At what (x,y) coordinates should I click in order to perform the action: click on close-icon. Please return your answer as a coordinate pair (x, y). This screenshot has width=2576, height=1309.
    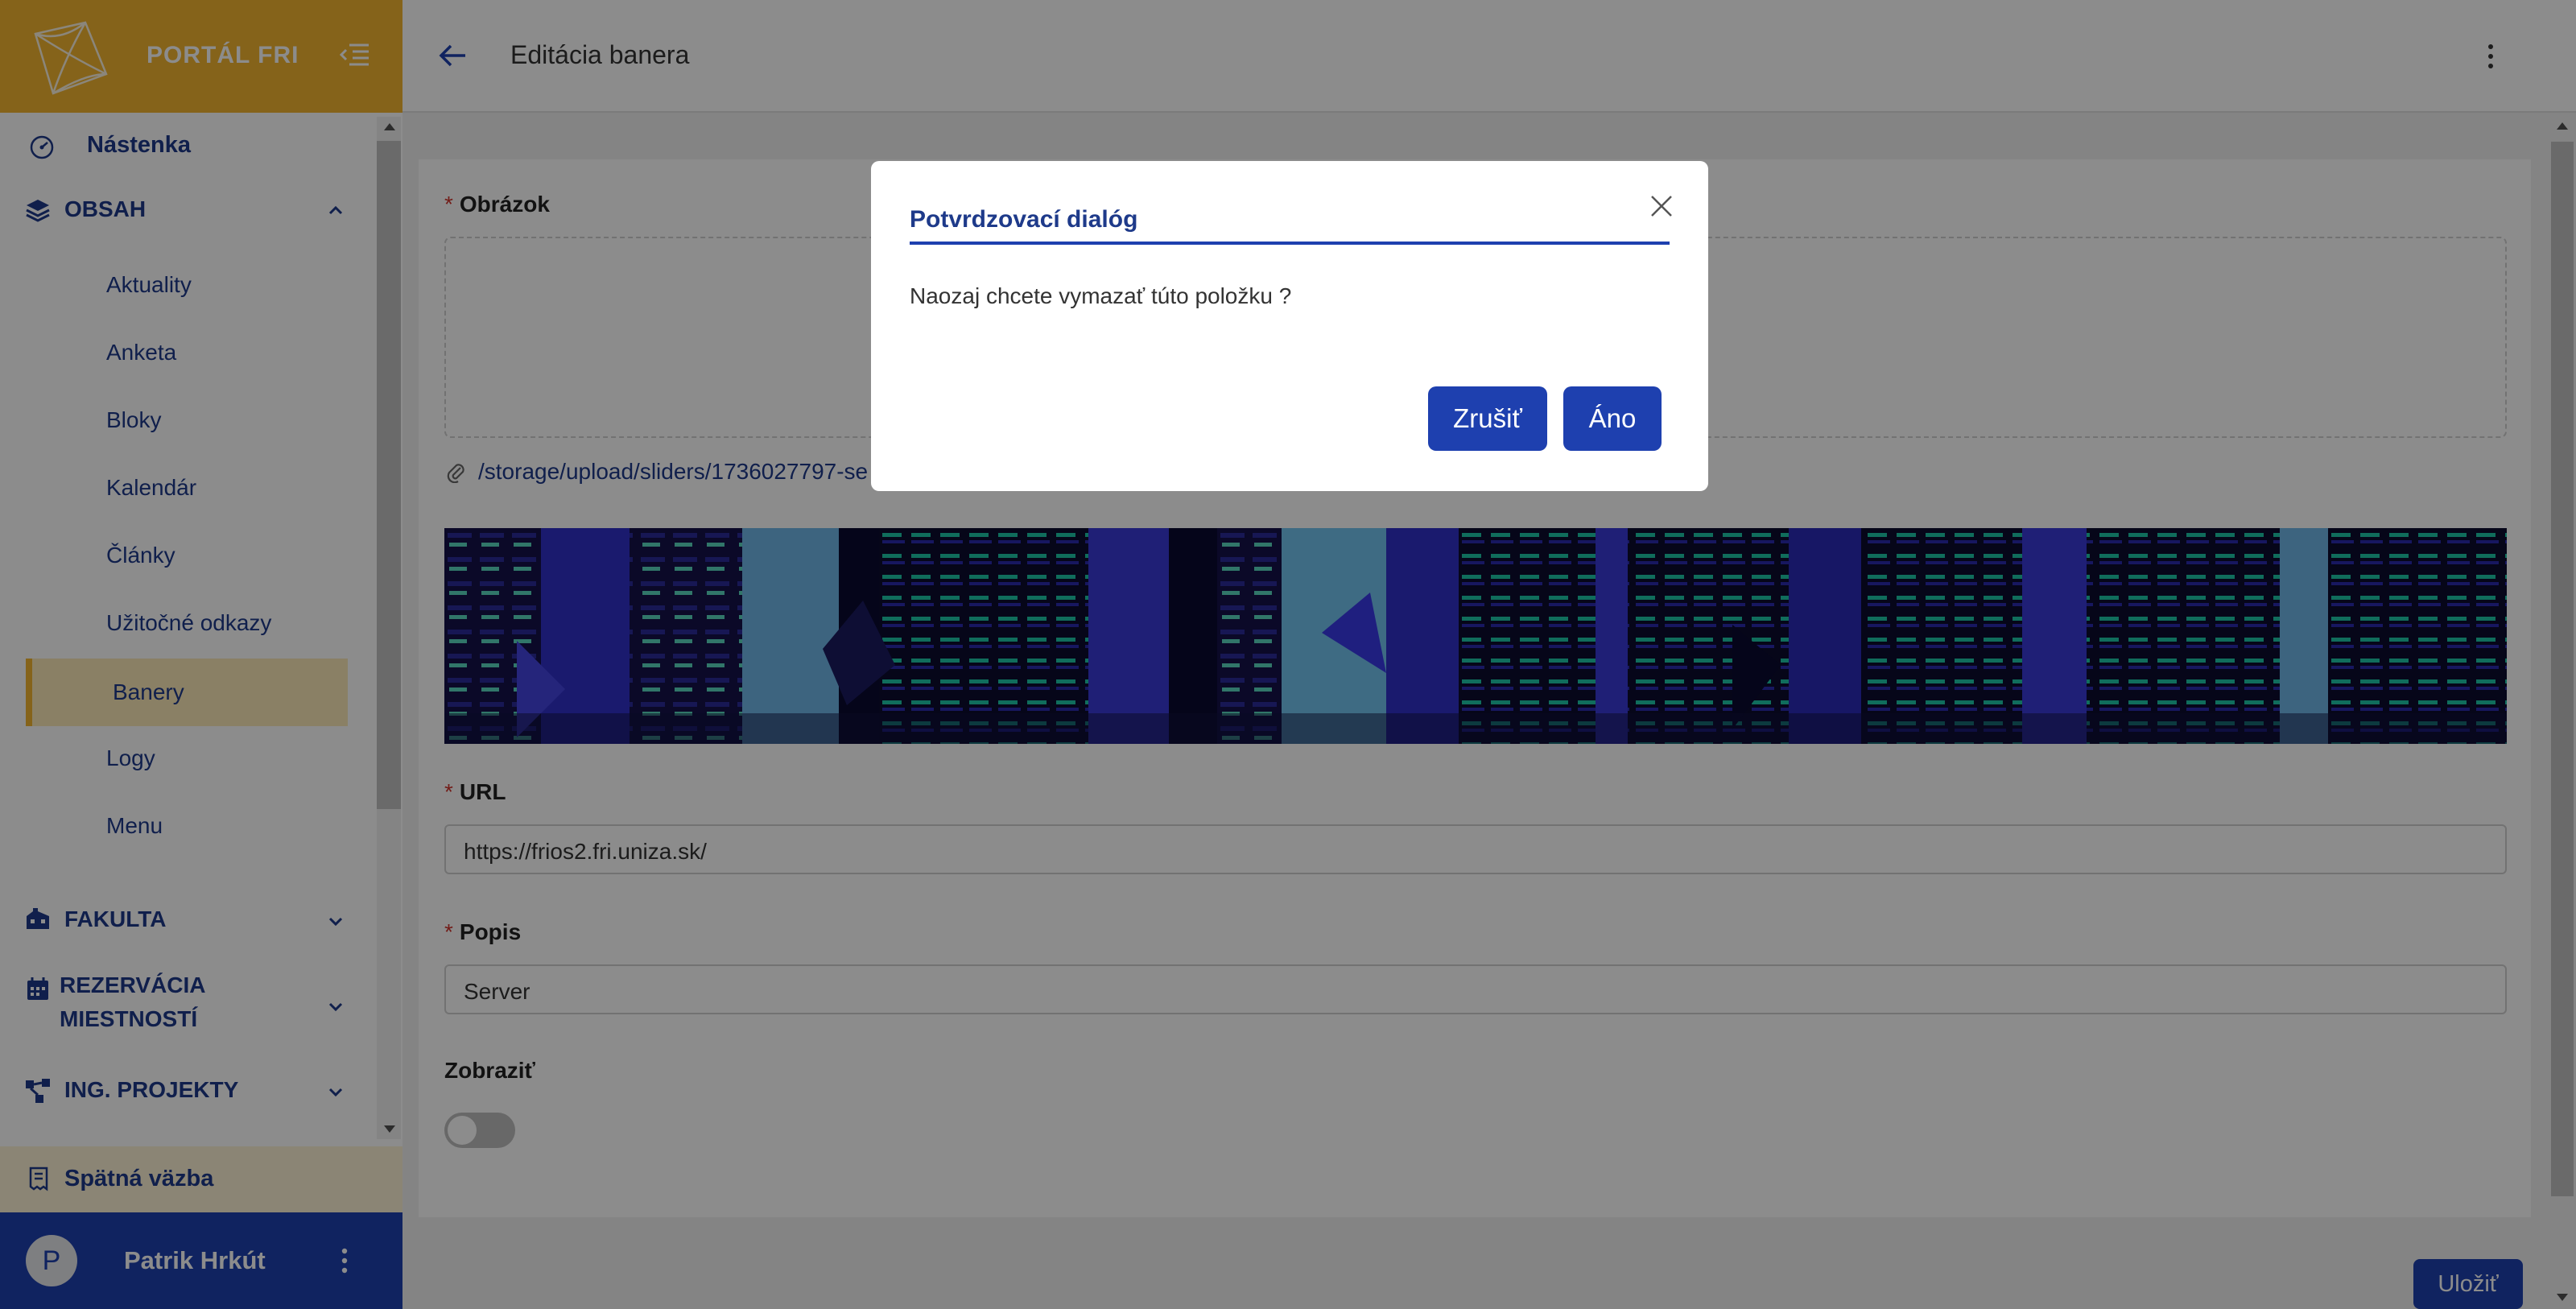
    Looking at the image, I should click on (1661, 206).